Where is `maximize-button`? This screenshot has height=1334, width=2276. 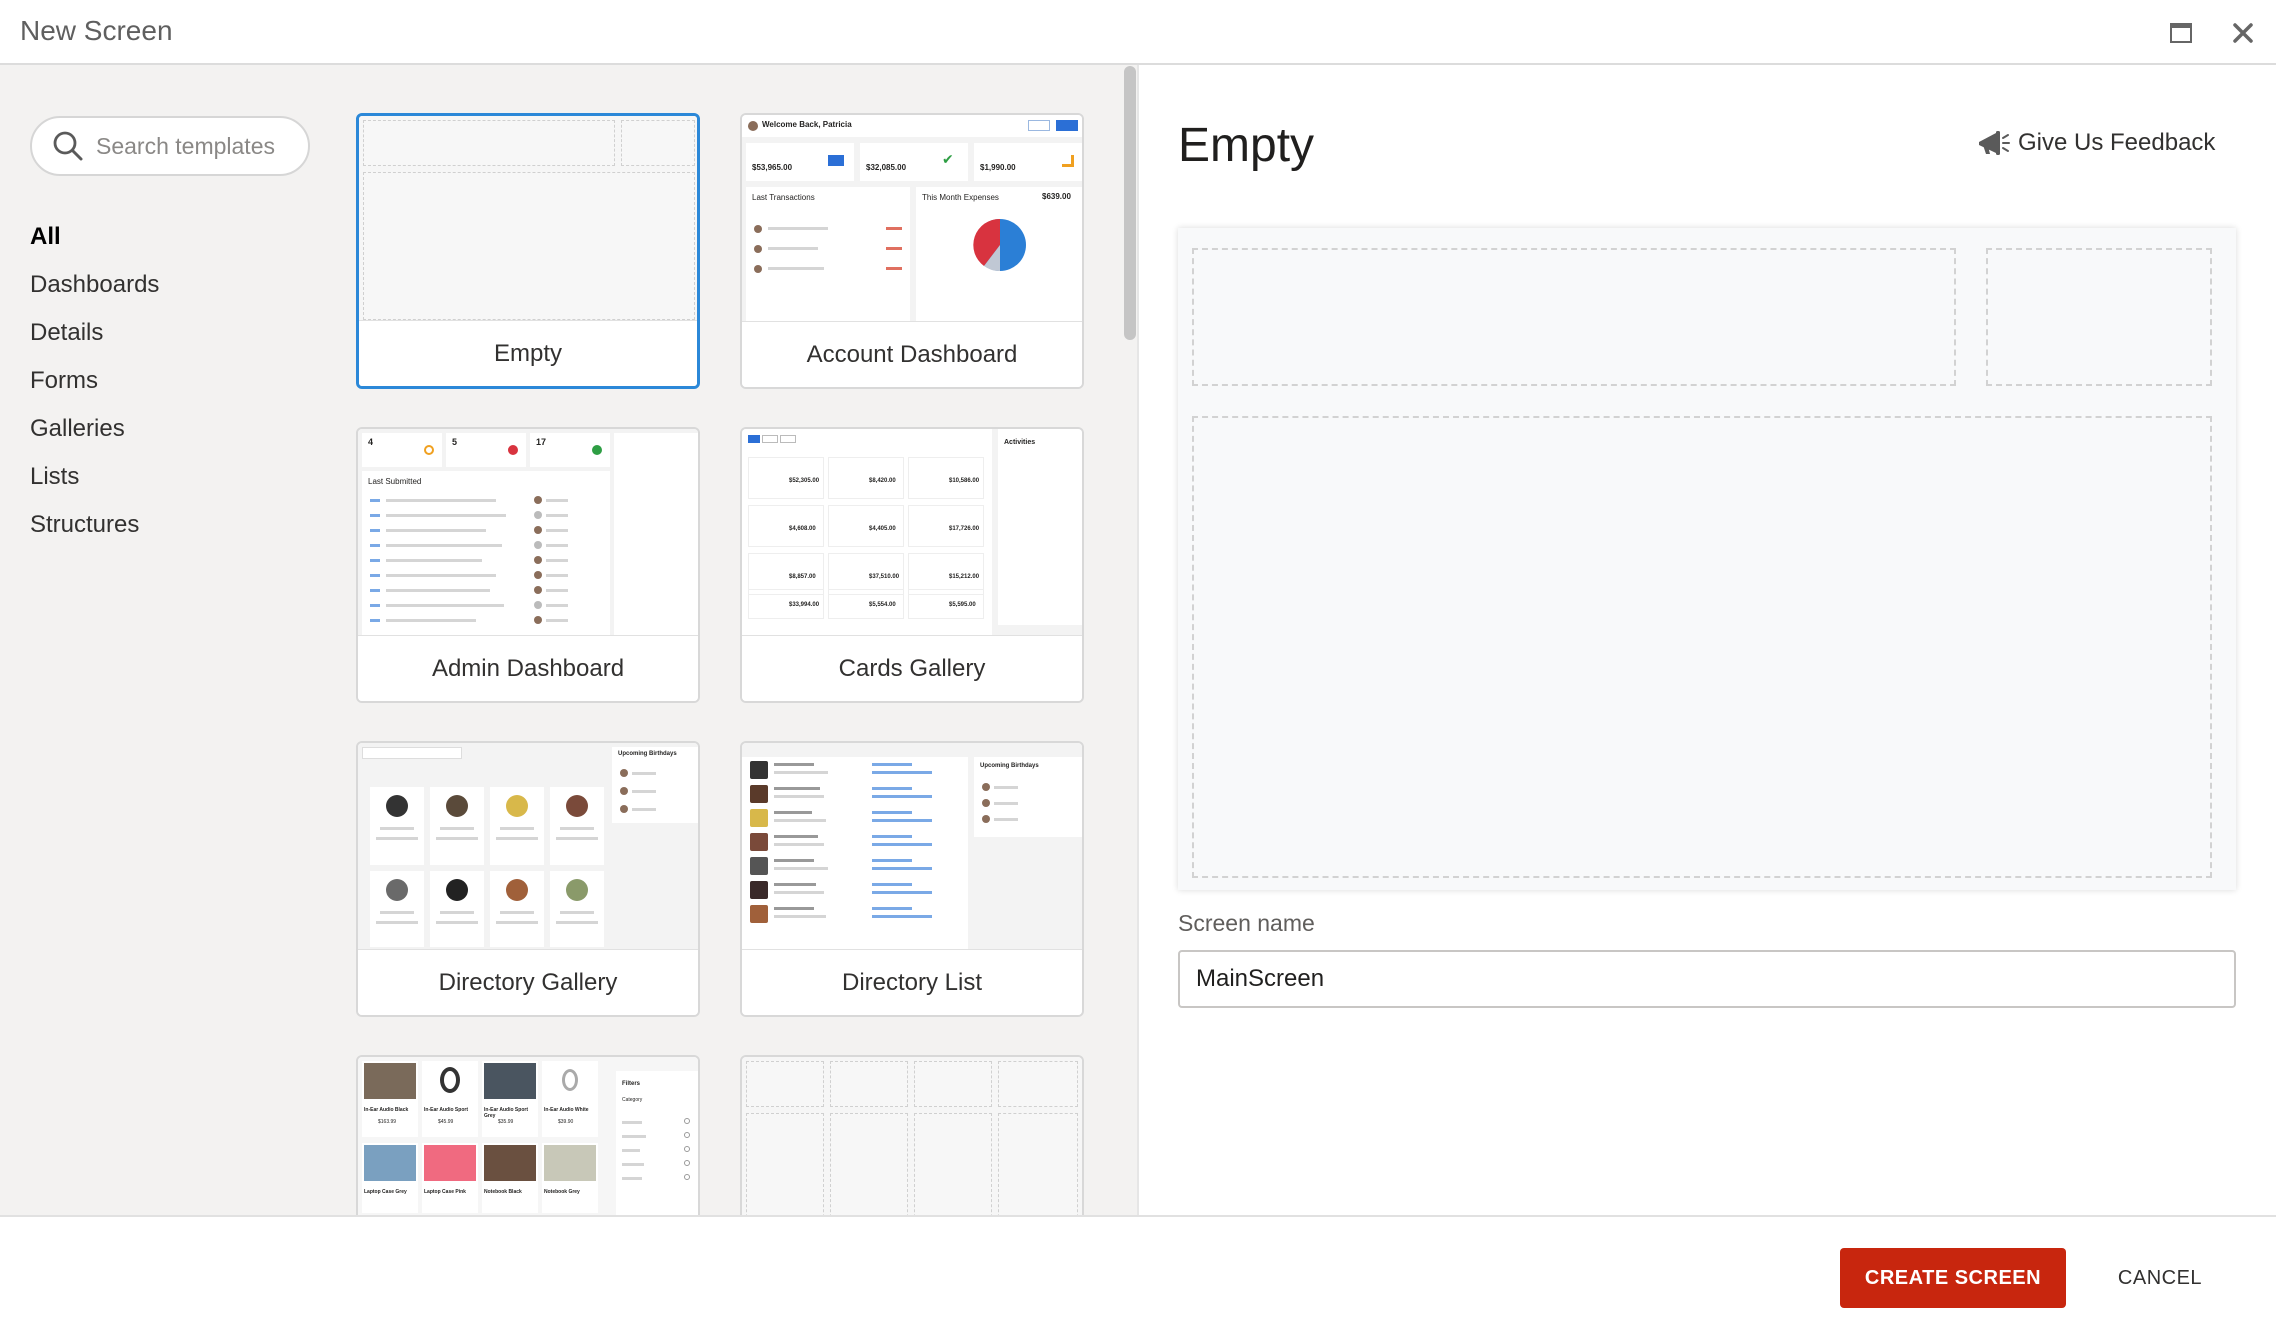 maximize-button is located at coordinates (2181, 33).